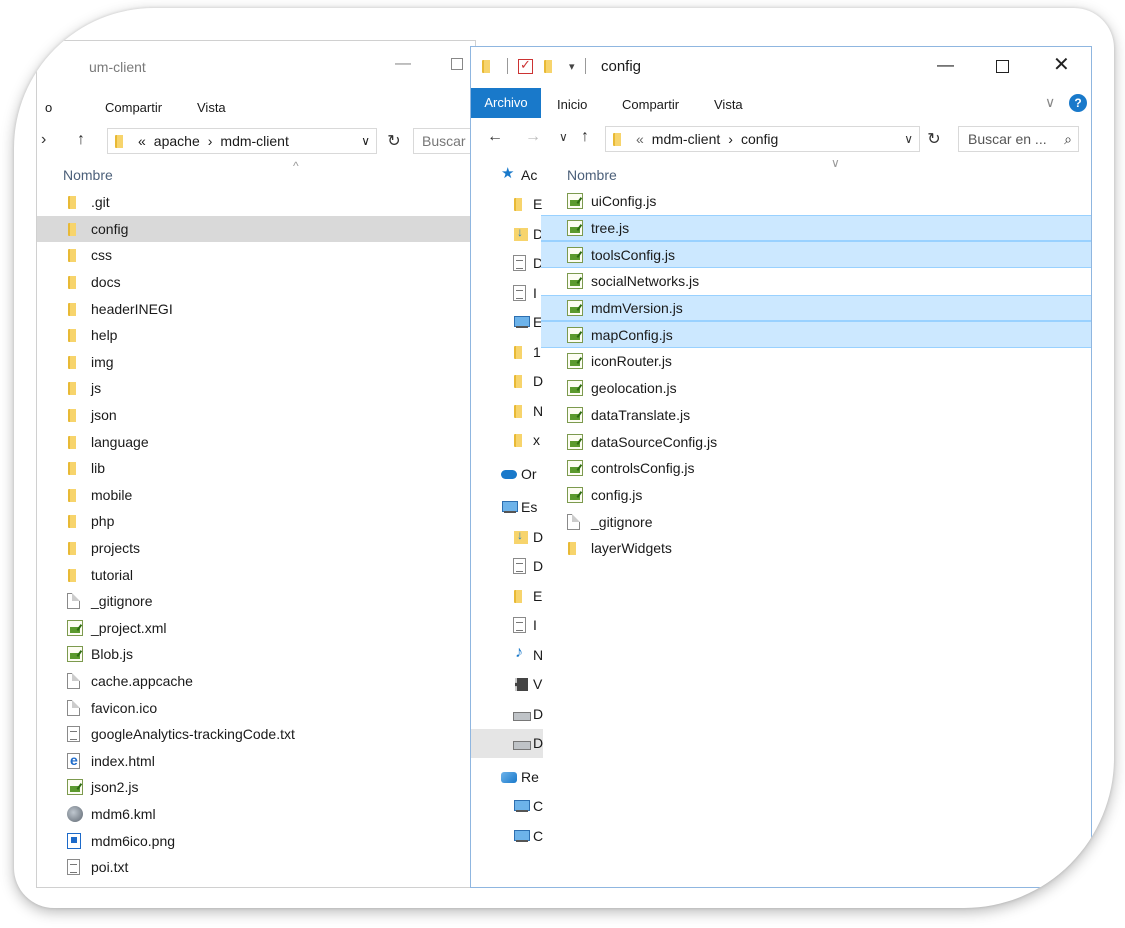 Image resolution: width=1125 pixels, height=928 pixels. Describe the element at coordinates (816, 468) in the screenshot. I see `list-item: controlsConfig.js` at that location.